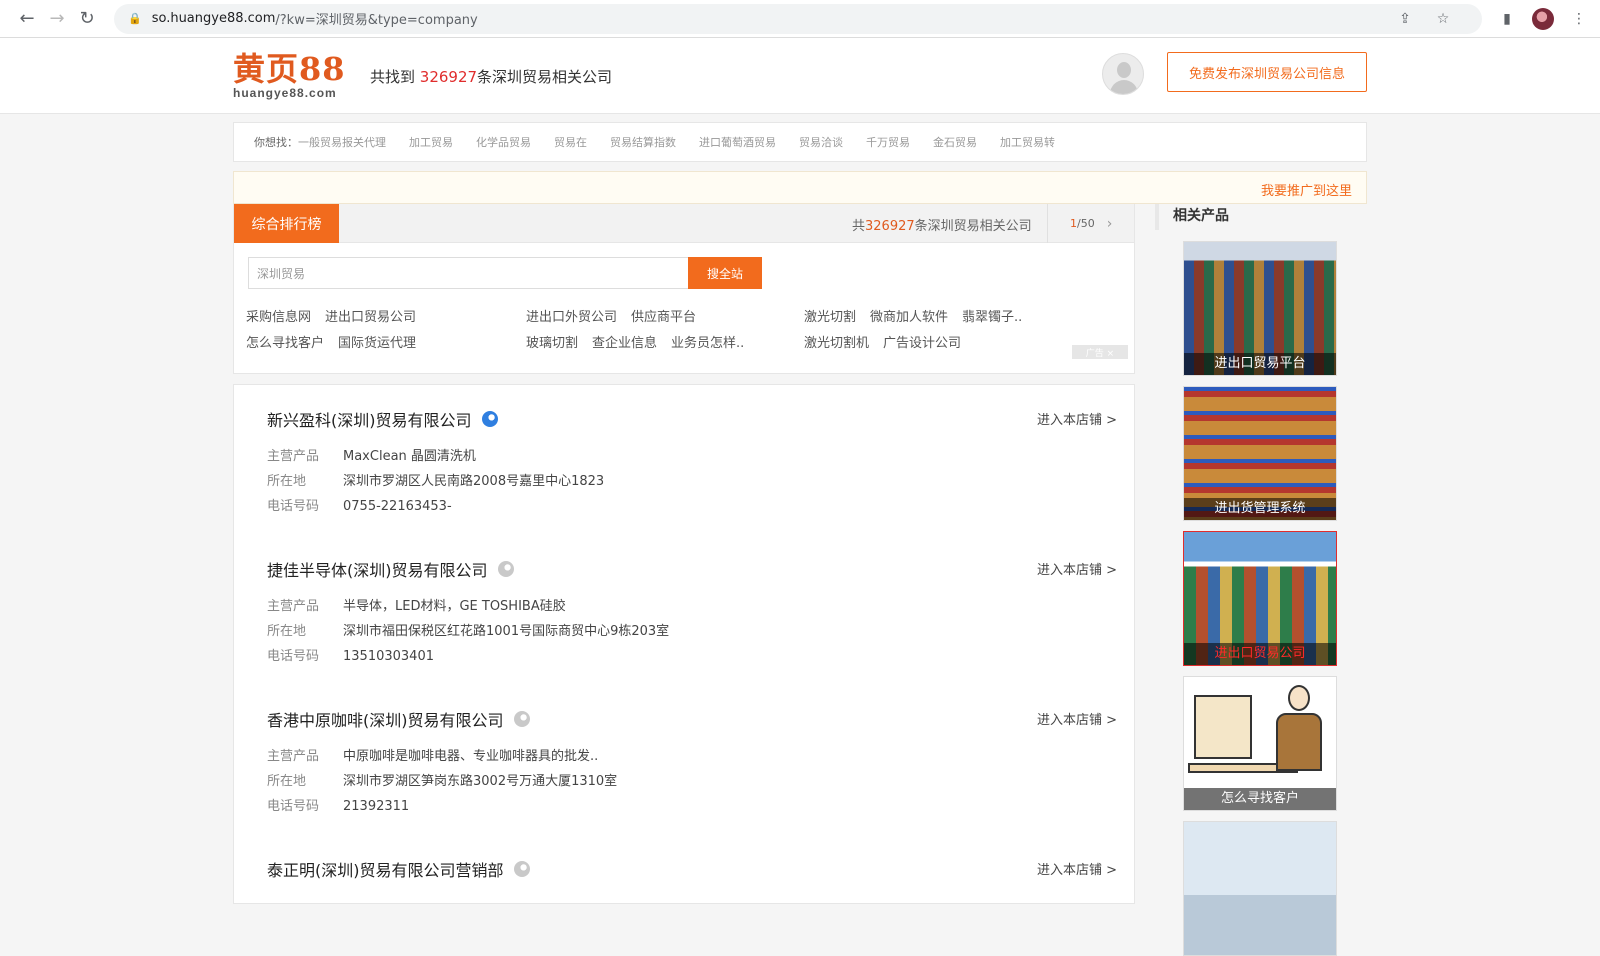 Image resolution: width=1600 pixels, height=956 pixels. What do you see at coordinates (385, 719) in the screenshot?
I see `company-name: 香港中原咖啡(深圳)贸易有限公司` at bounding box center [385, 719].